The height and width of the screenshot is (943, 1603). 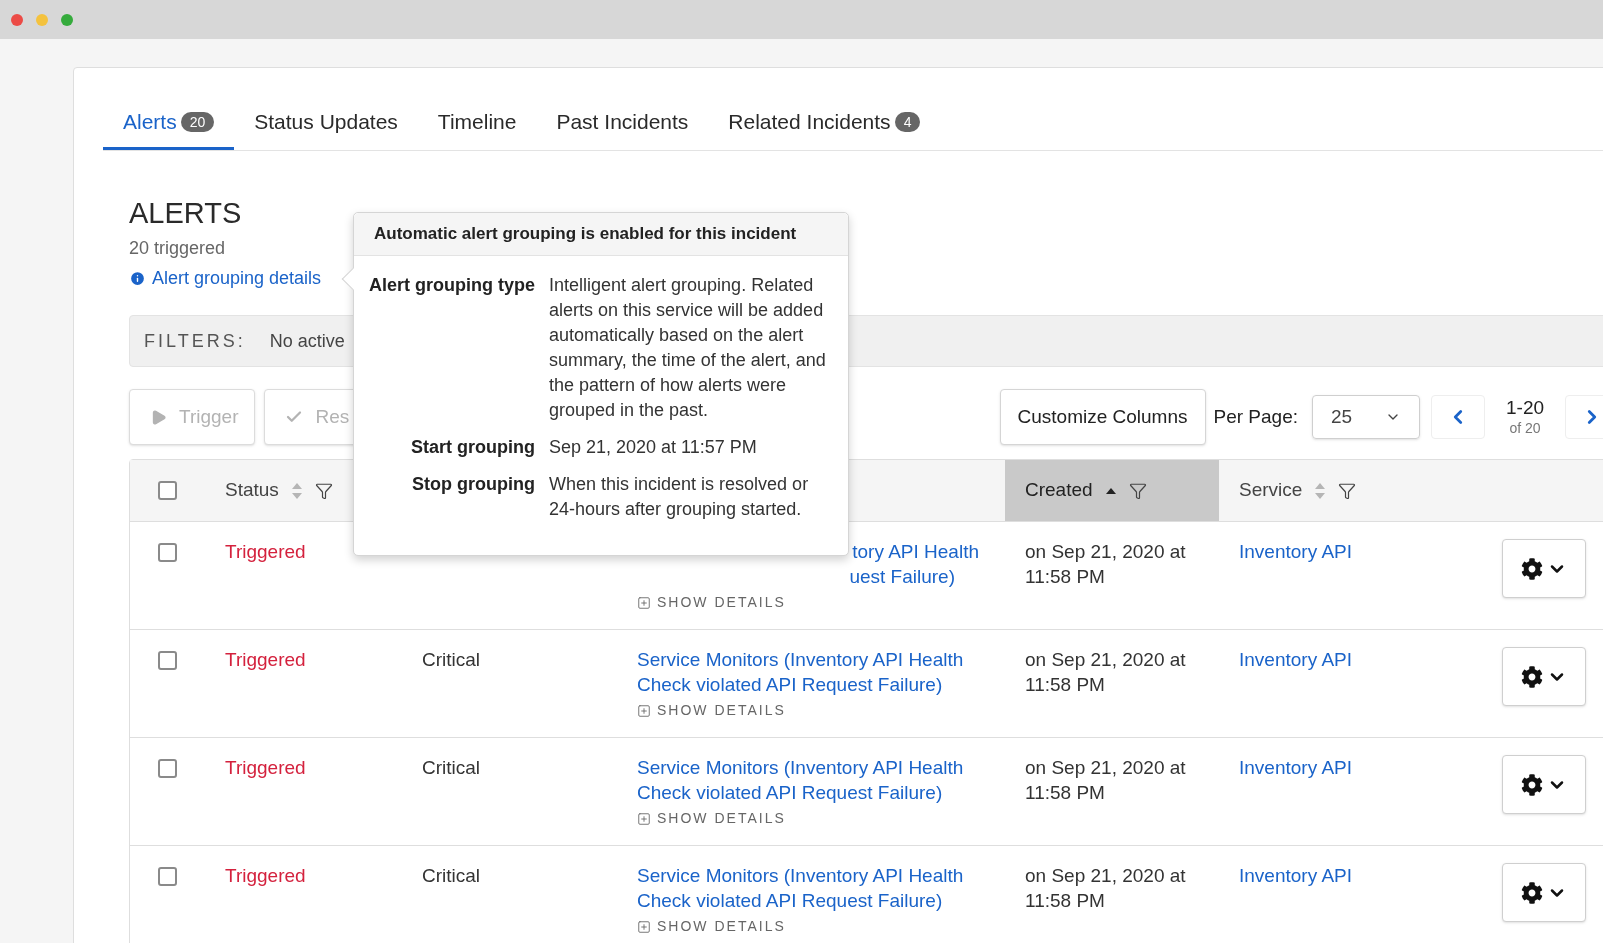 What do you see at coordinates (473, 483) in the screenshot?
I see `popover-label: Stop grouping` at bounding box center [473, 483].